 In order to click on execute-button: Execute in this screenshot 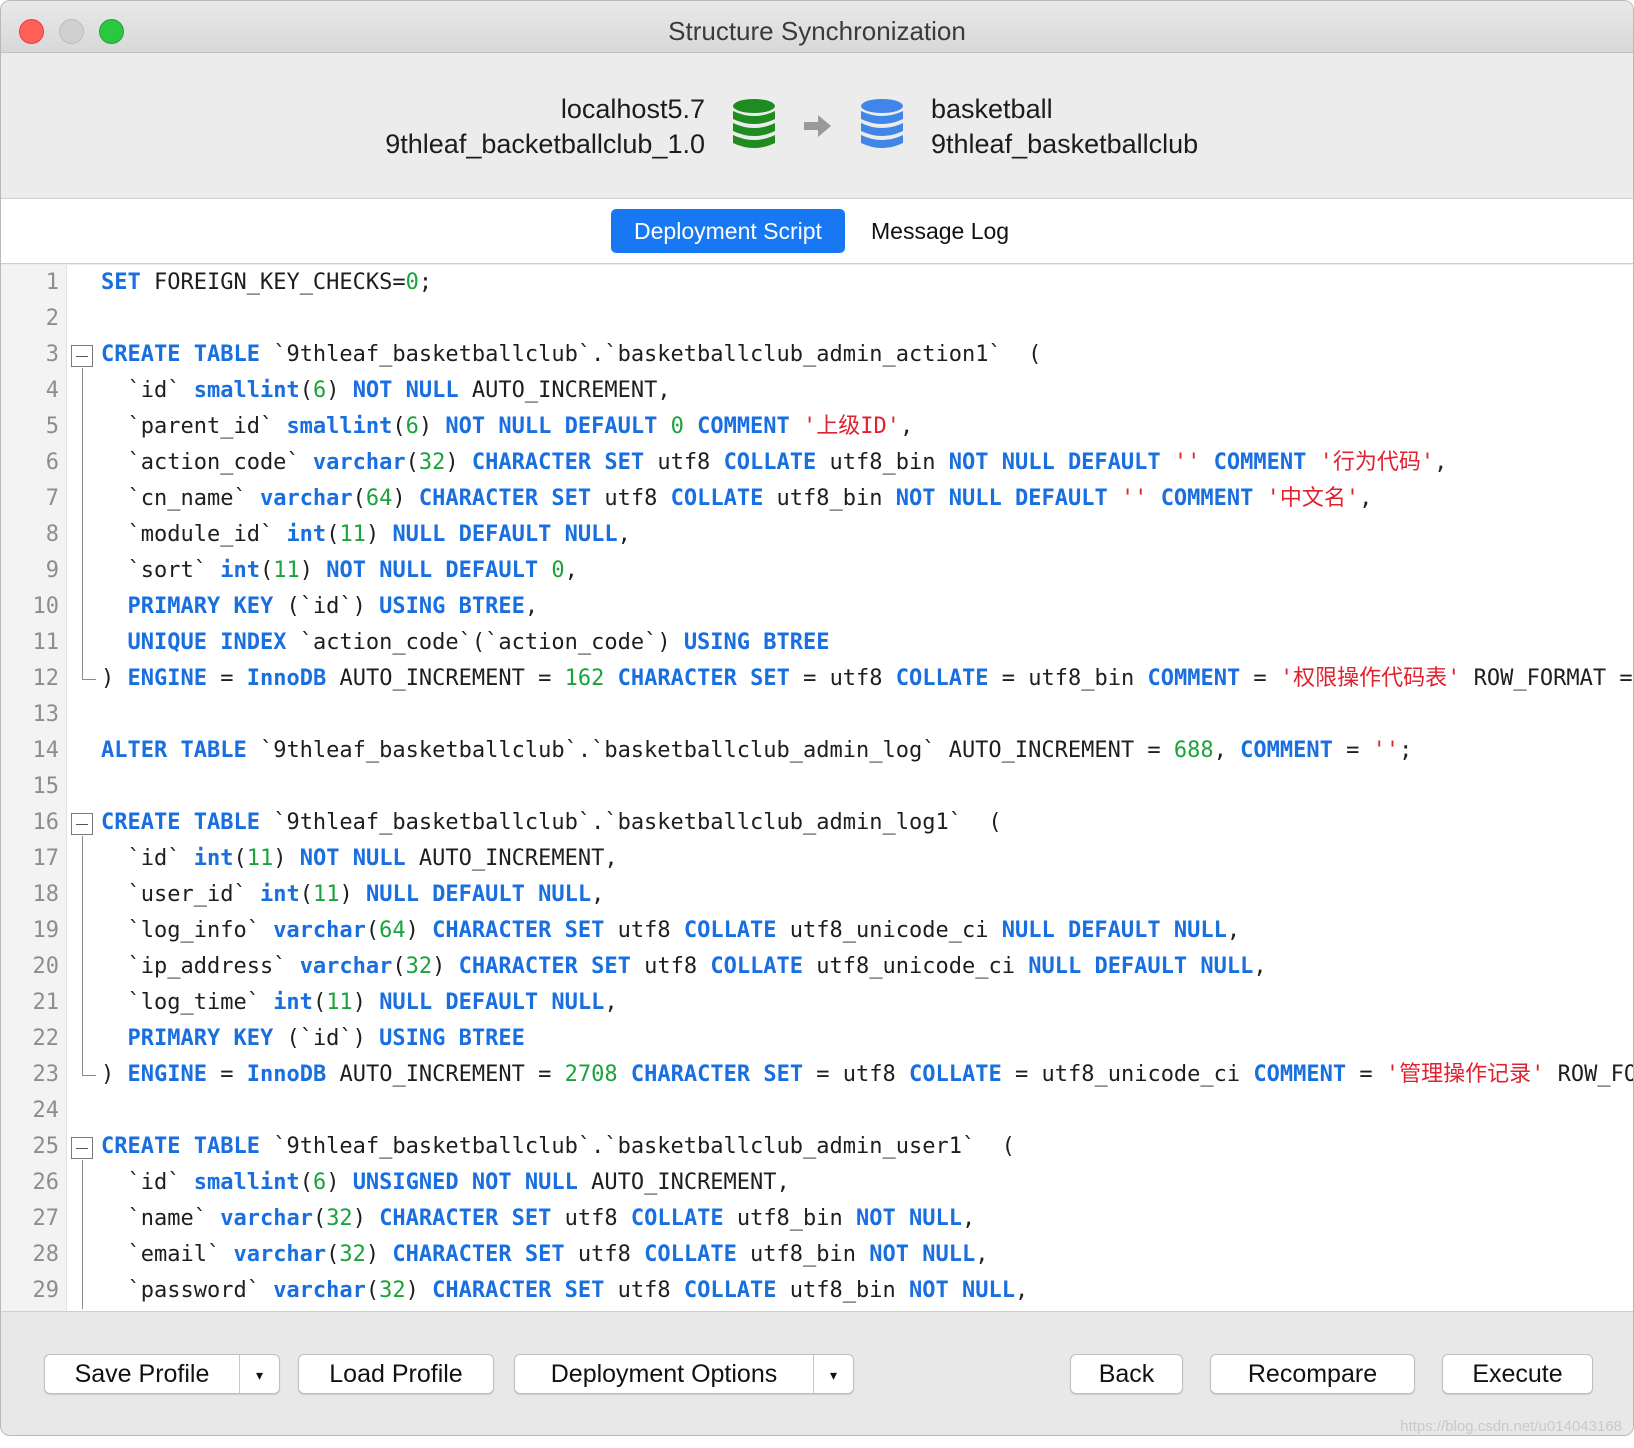, I will do `click(1517, 1374)`.